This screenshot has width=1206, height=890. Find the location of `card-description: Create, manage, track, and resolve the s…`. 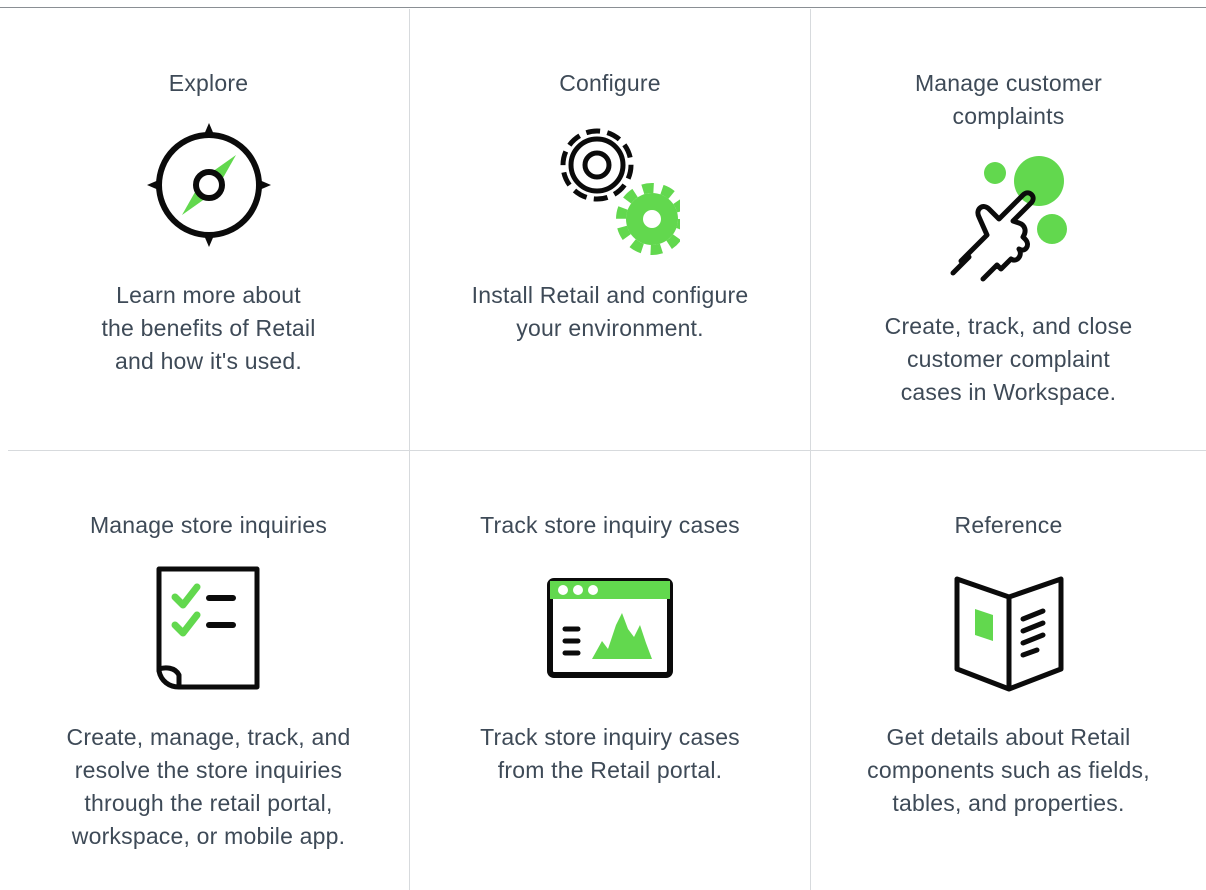

card-description: Create, manage, track, and resolve the s… is located at coordinates (208, 786).